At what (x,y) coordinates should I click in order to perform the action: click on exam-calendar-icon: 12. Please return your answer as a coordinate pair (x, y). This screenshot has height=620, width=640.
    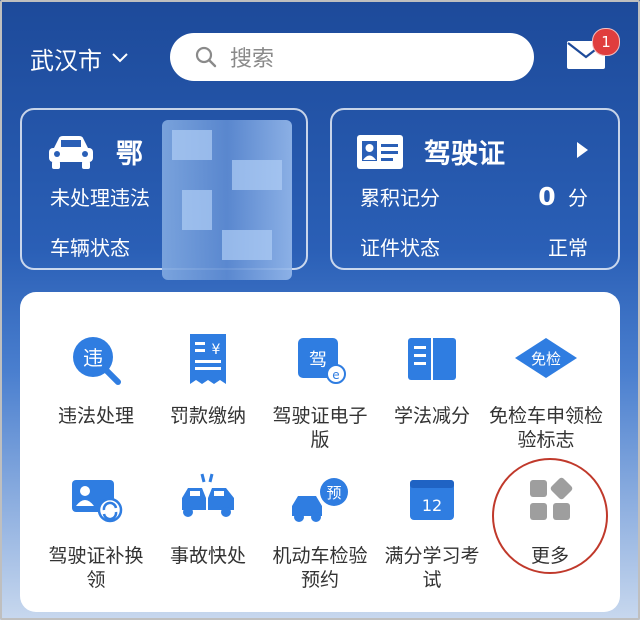
    Looking at the image, I should click on (432, 500).